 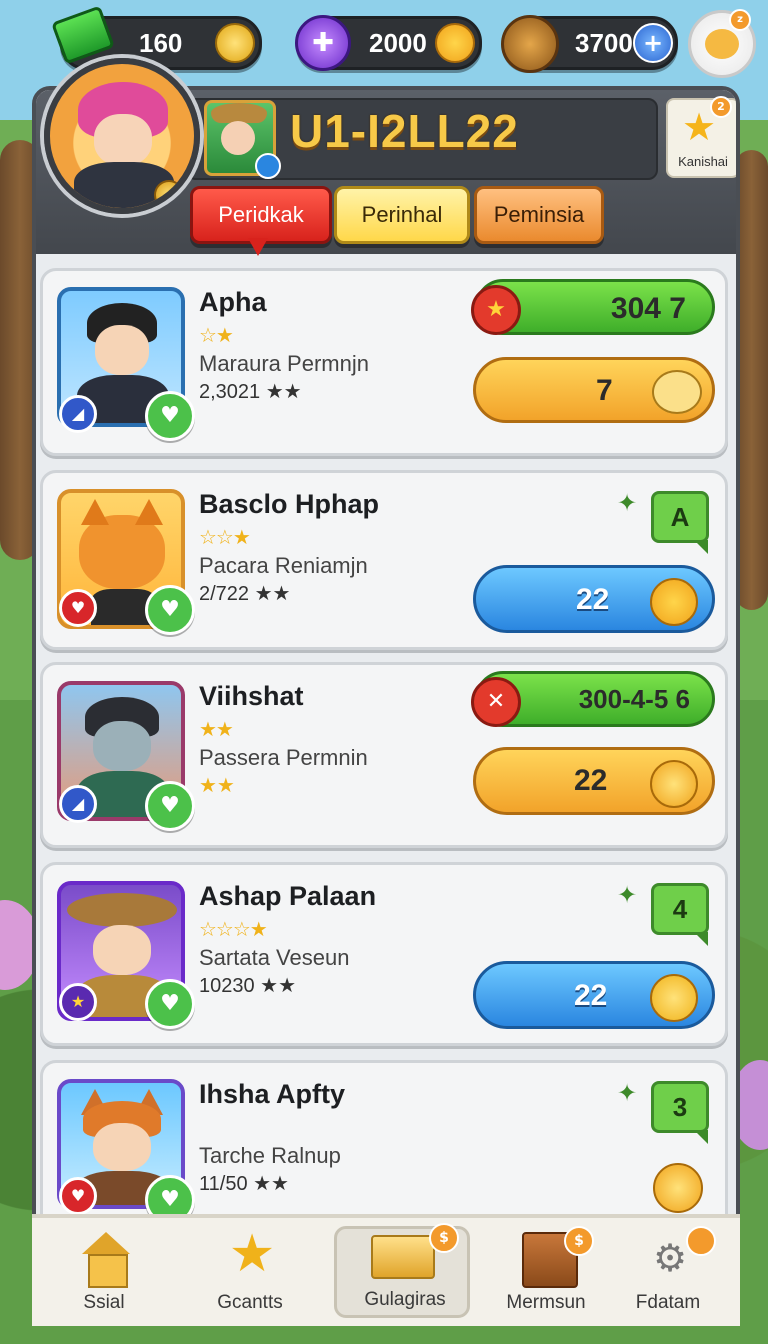 I want to click on mascot-bear-icon: z, so click(x=722, y=43).